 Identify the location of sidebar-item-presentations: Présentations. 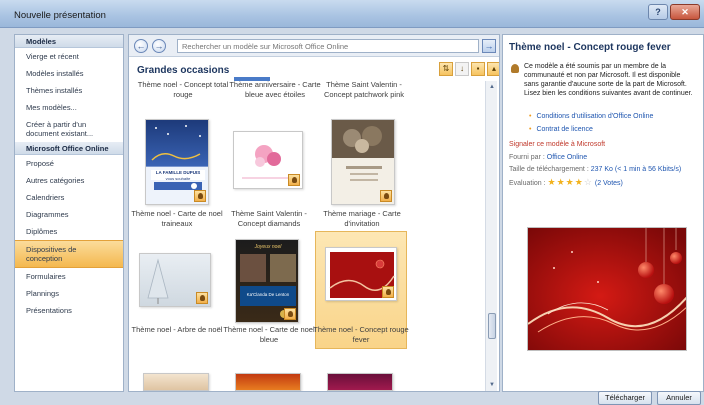
(69, 310).